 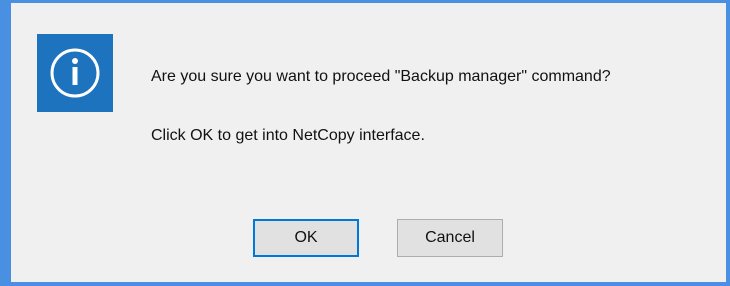 I want to click on cancel-button: Cancel, so click(x=450, y=238).